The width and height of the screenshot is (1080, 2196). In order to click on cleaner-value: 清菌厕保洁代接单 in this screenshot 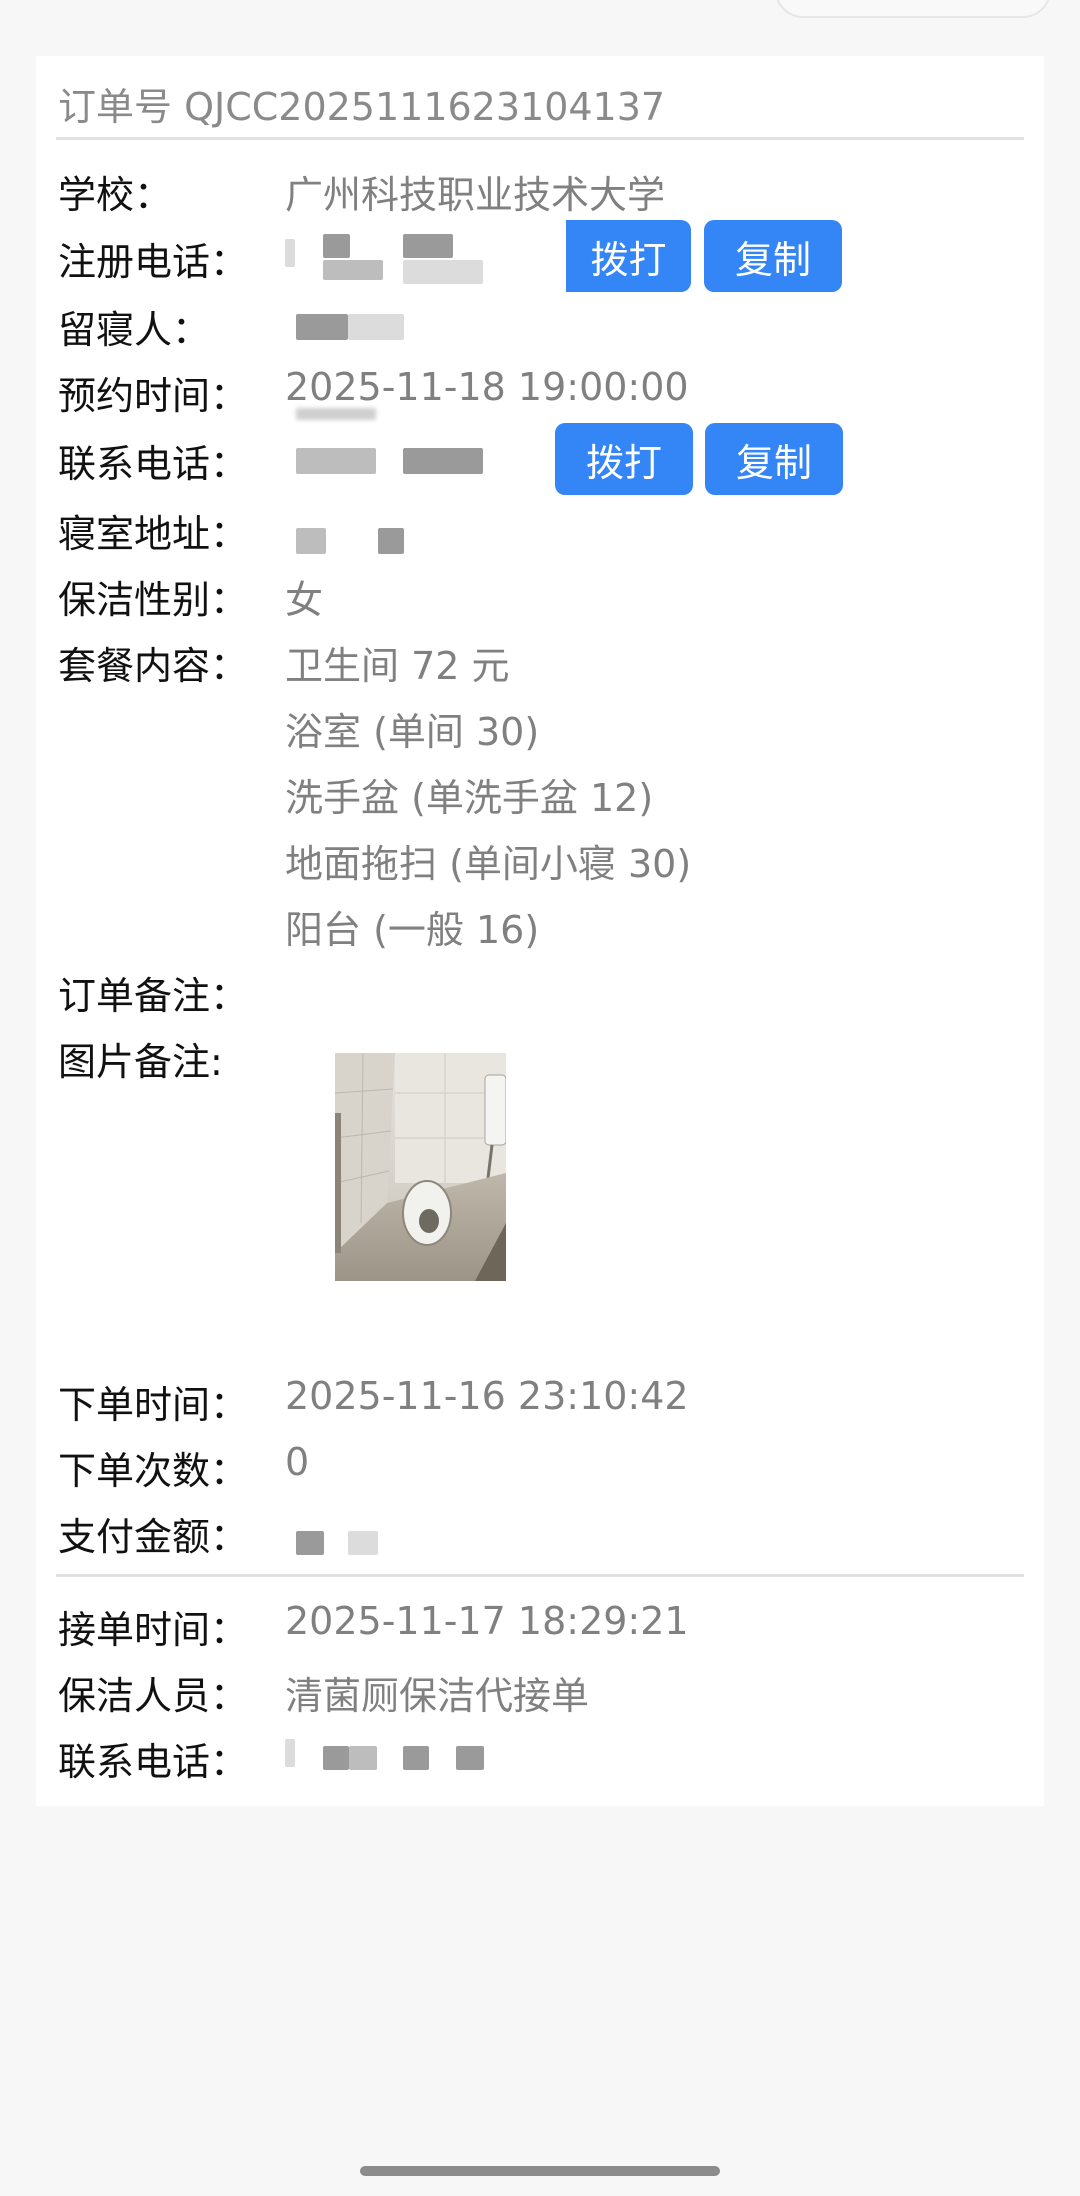, I will do `click(437, 1696)`.